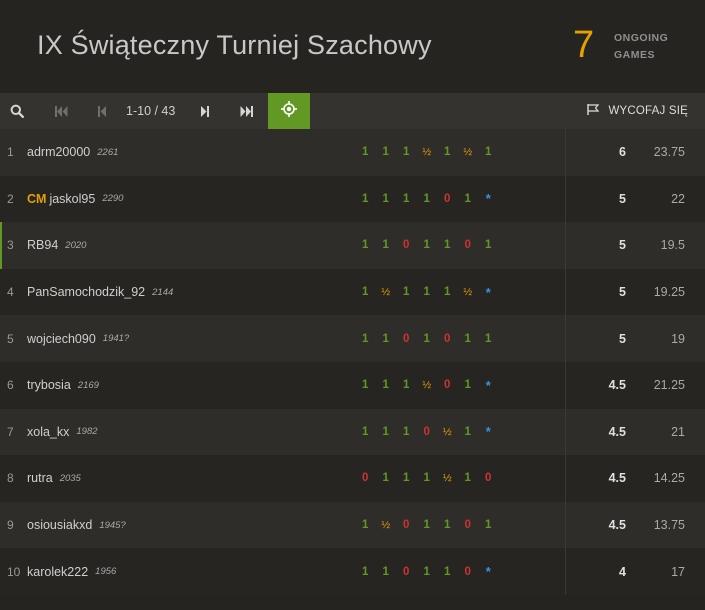 This screenshot has height=610, width=705. I want to click on player-cell: rutra 2035, so click(54, 478).